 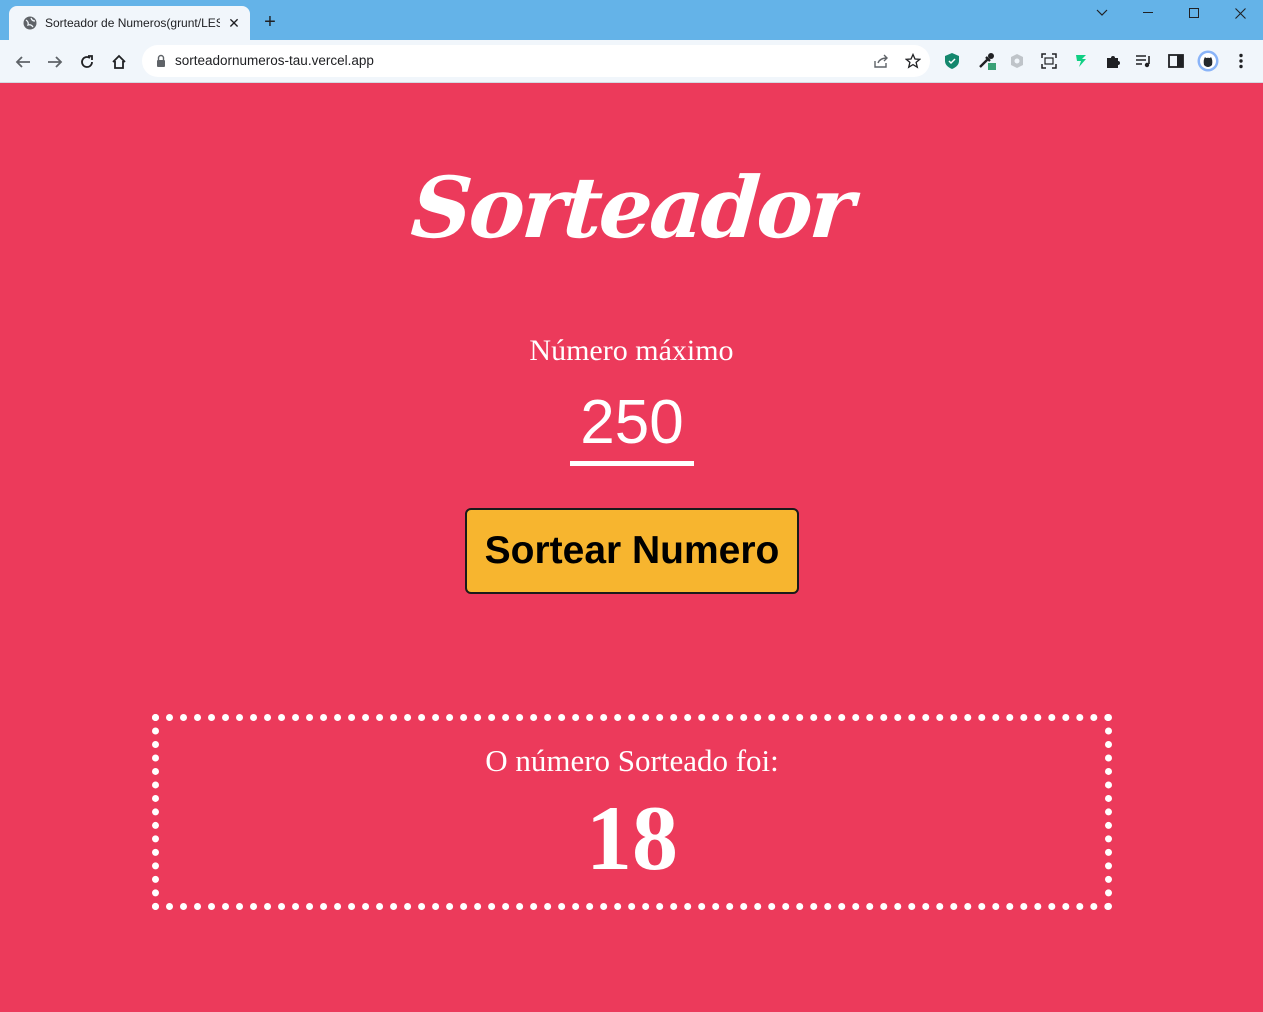 What do you see at coordinates (632, 551) in the screenshot?
I see `draw-number-button: Sortear Numero` at bounding box center [632, 551].